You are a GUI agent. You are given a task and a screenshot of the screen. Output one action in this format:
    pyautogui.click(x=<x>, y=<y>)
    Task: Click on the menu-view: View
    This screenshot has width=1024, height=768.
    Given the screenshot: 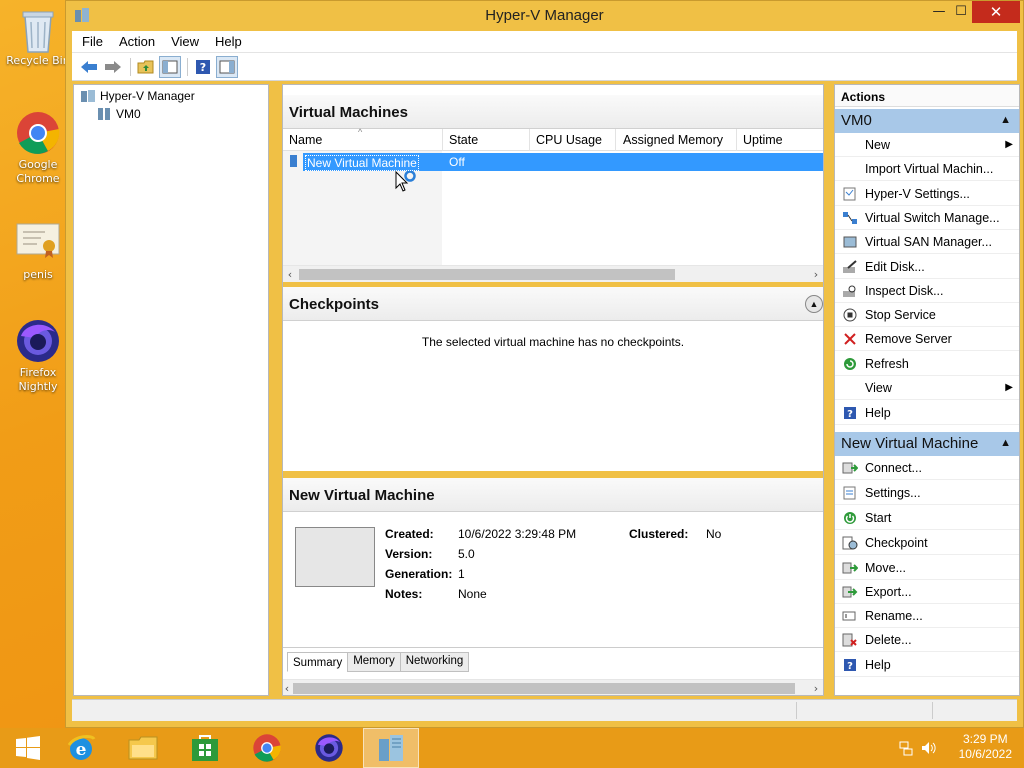 What is the action you would take?
    pyautogui.click(x=185, y=41)
    